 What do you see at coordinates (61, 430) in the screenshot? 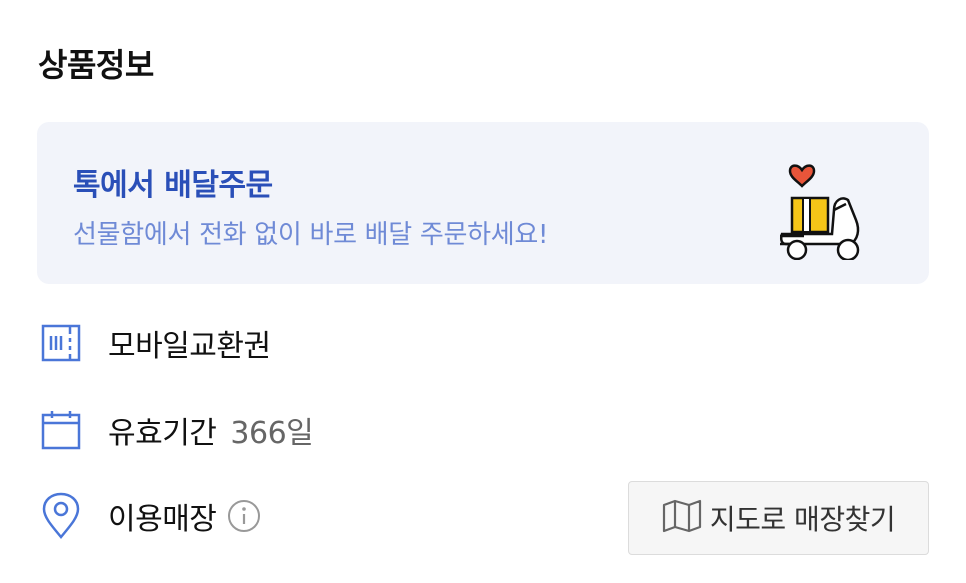
I see `calendar-icon` at bounding box center [61, 430].